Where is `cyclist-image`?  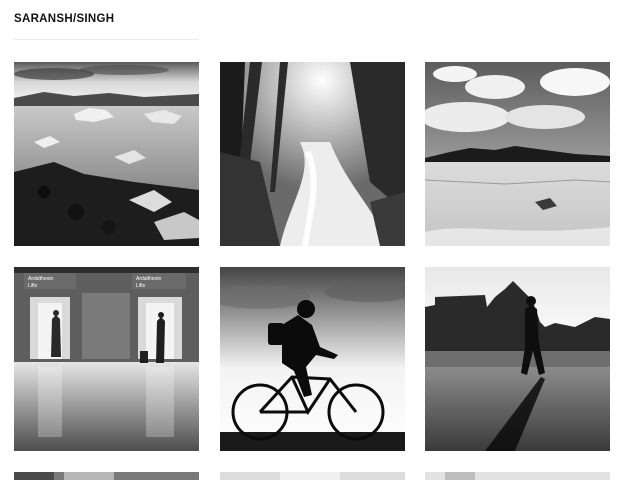
cyclist-image is located at coordinates (312, 359).